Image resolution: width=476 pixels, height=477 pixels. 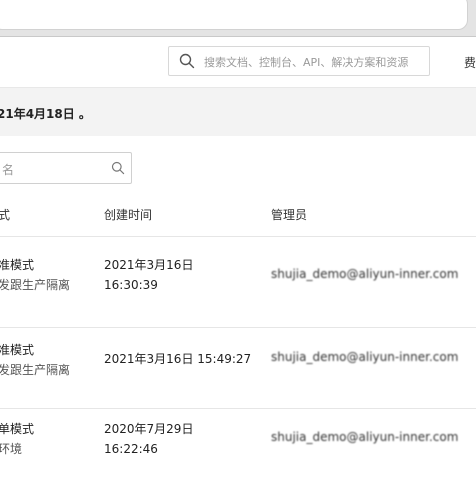 I want to click on row-created-date: 2020年7月29日, so click(x=149, y=429).